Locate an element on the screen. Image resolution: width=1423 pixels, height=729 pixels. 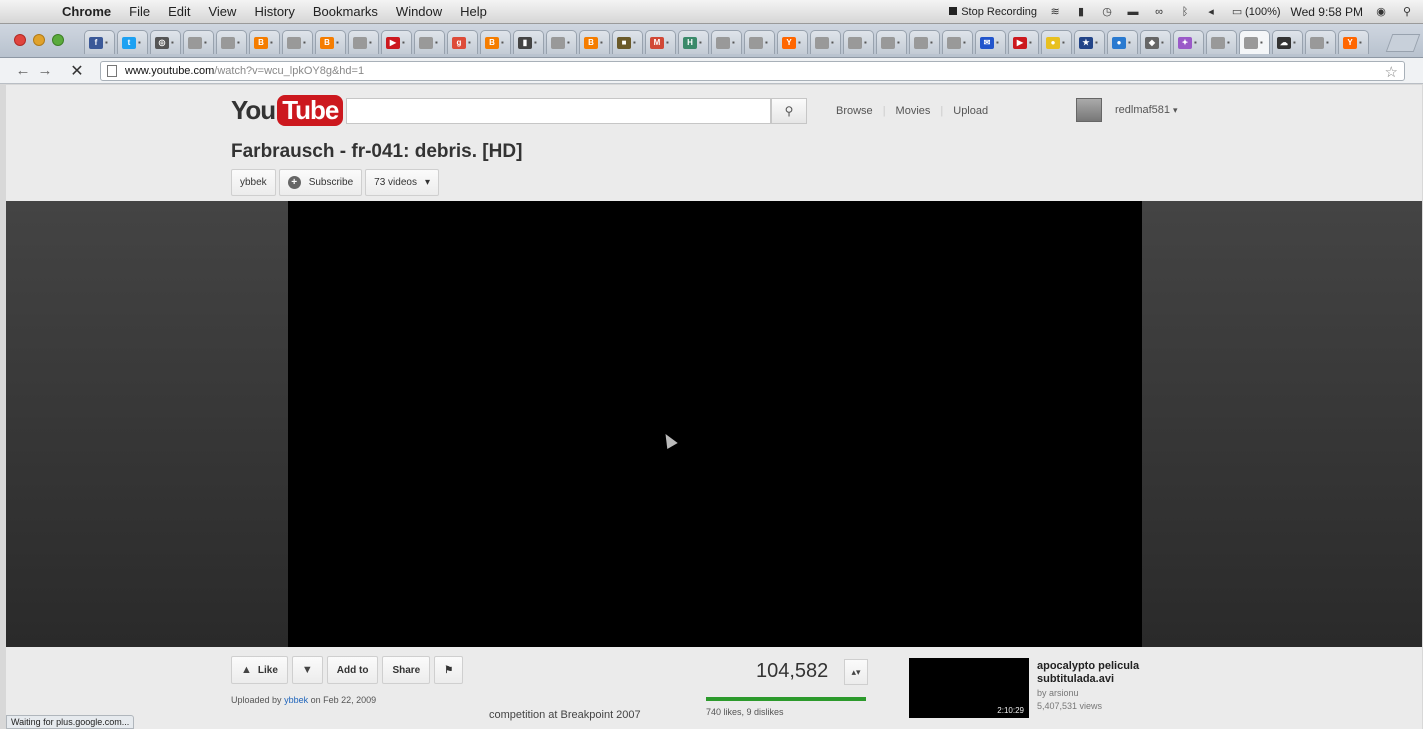
avatar is located at coordinates (1089, 110).